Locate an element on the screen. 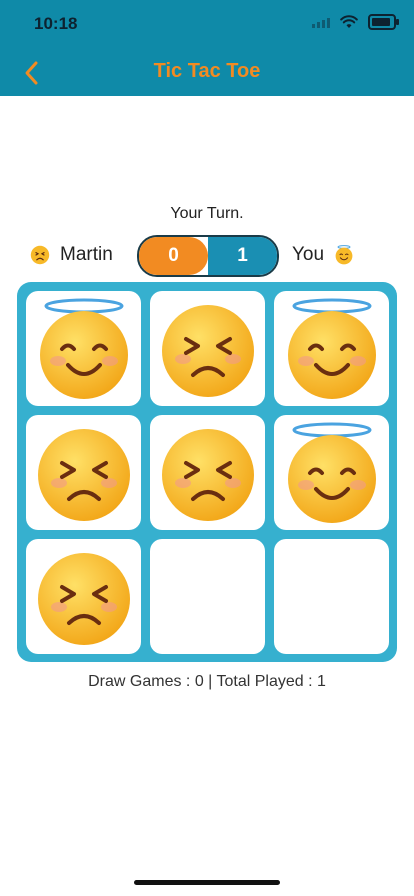  signal-icon is located at coordinates (321, 22).